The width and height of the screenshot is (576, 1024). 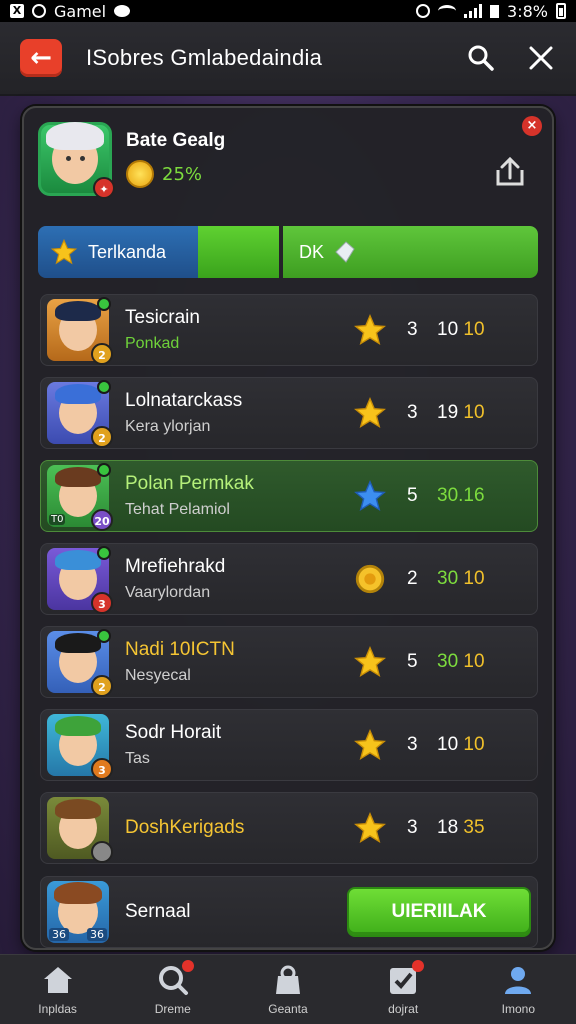 I want to click on close-icon, so click(x=541, y=58).